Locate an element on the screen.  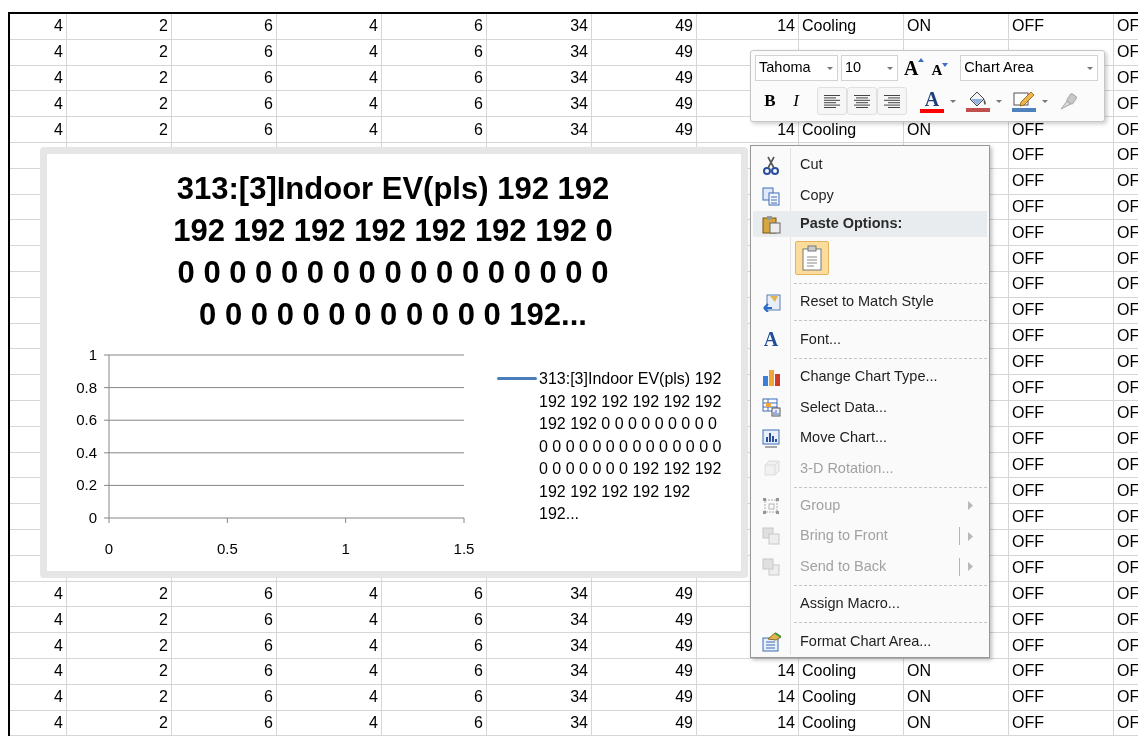
italic-button: I is located at coordinates (796, 101).